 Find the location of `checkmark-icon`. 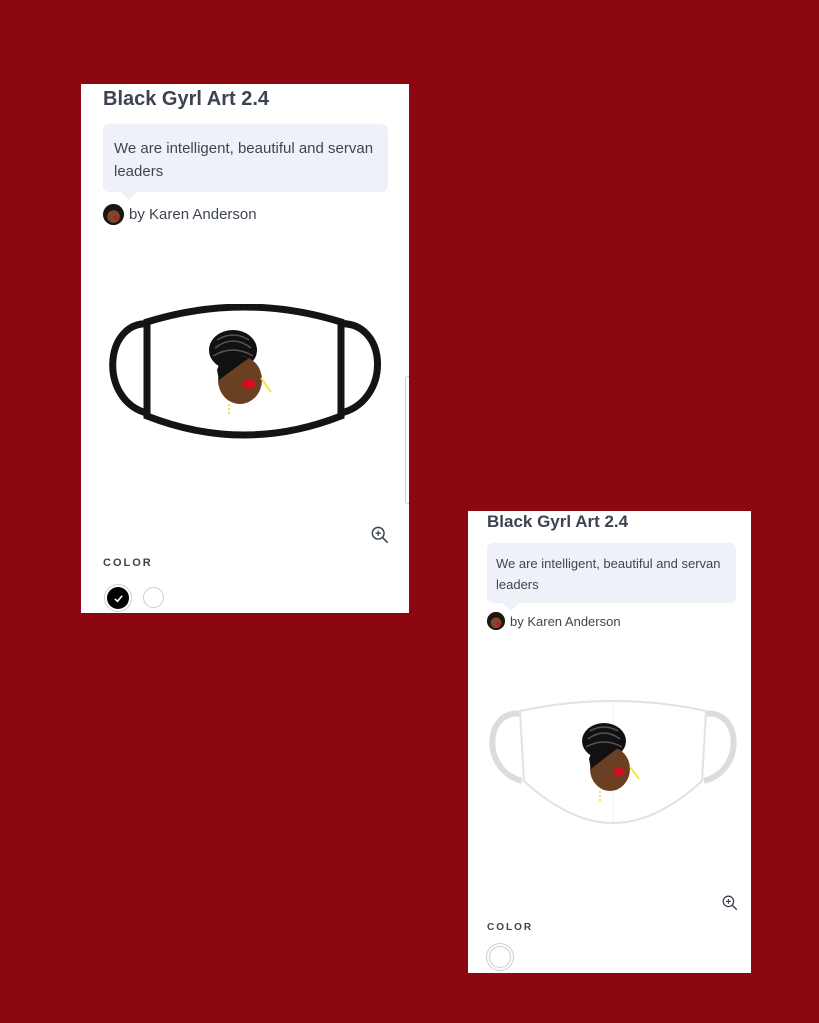

checkmark-icon is located at coordinates (118, 598).